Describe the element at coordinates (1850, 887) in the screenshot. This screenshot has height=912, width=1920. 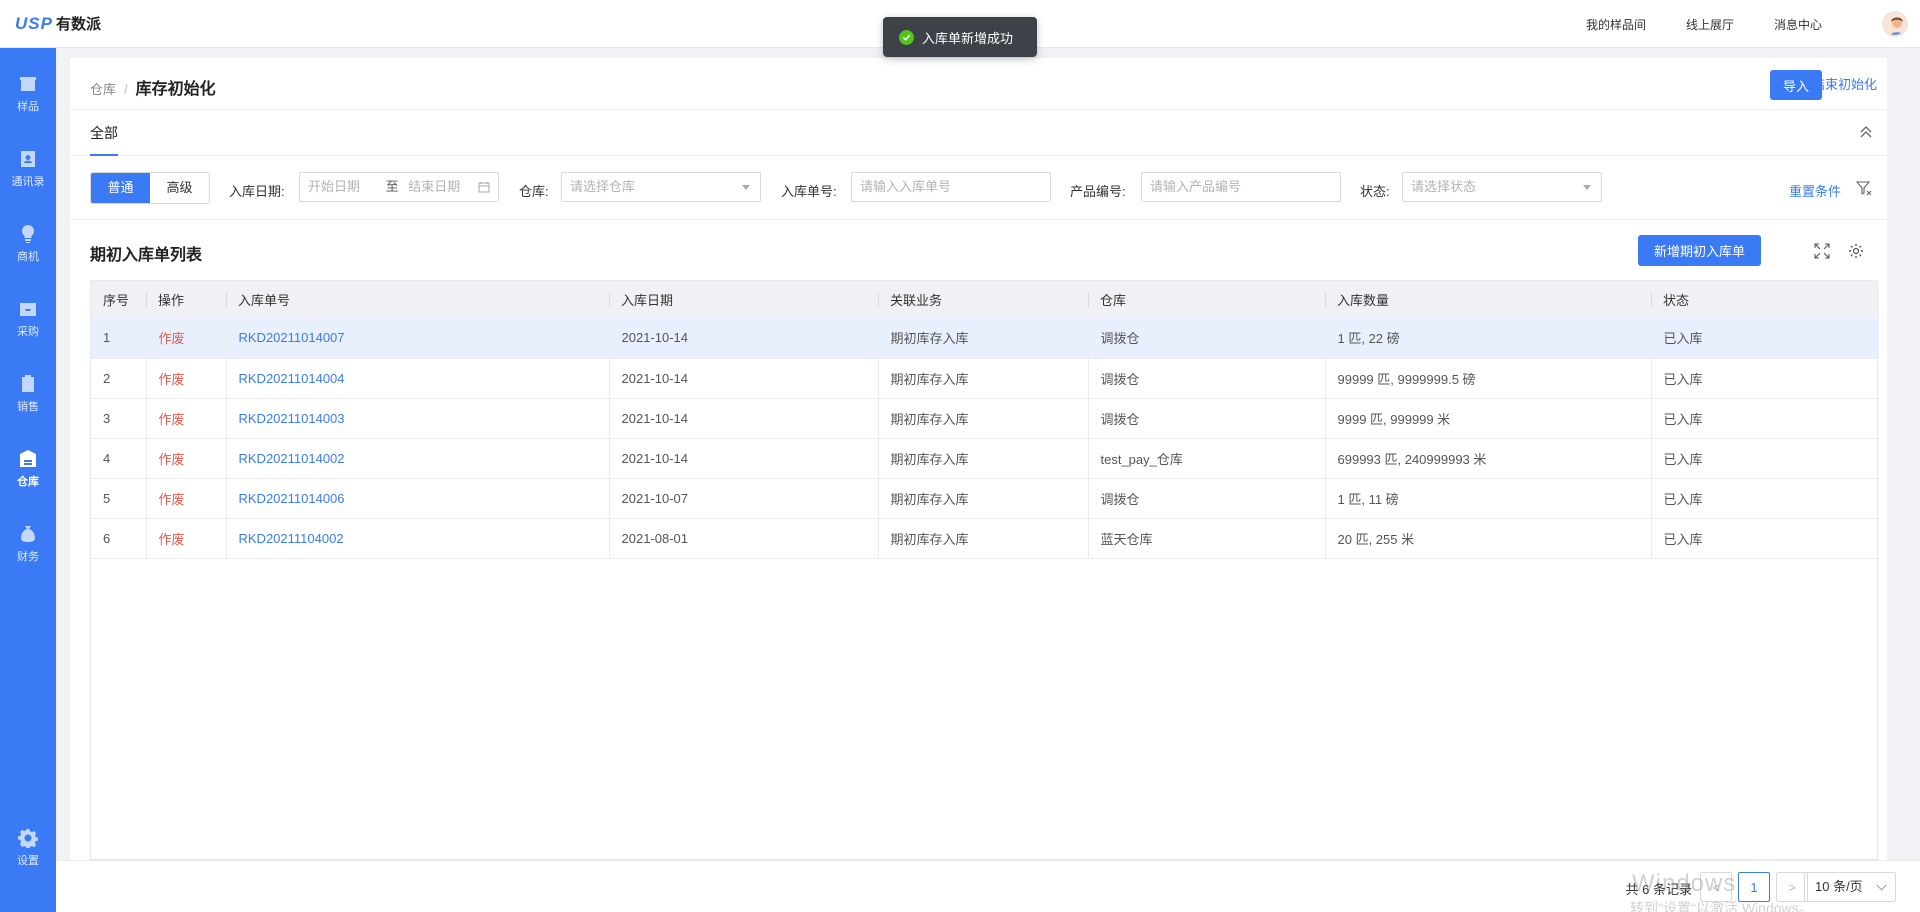
I see `page-size-select: 10 条/页` at that location.